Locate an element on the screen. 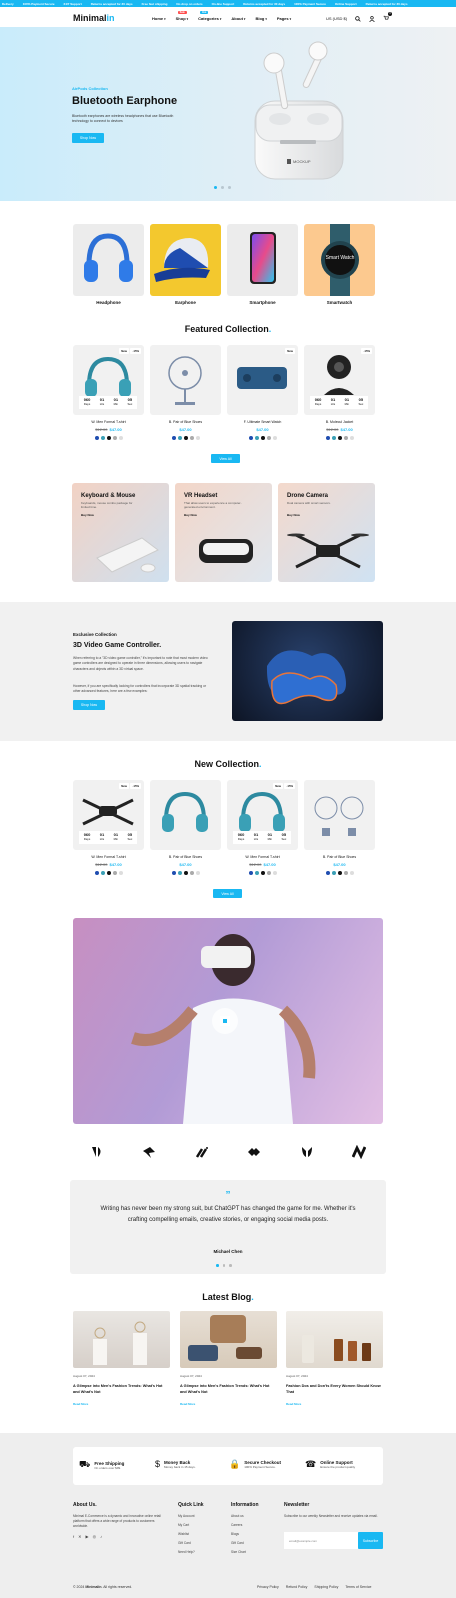  testimonial-dots is located at coordinates (224, 1265).